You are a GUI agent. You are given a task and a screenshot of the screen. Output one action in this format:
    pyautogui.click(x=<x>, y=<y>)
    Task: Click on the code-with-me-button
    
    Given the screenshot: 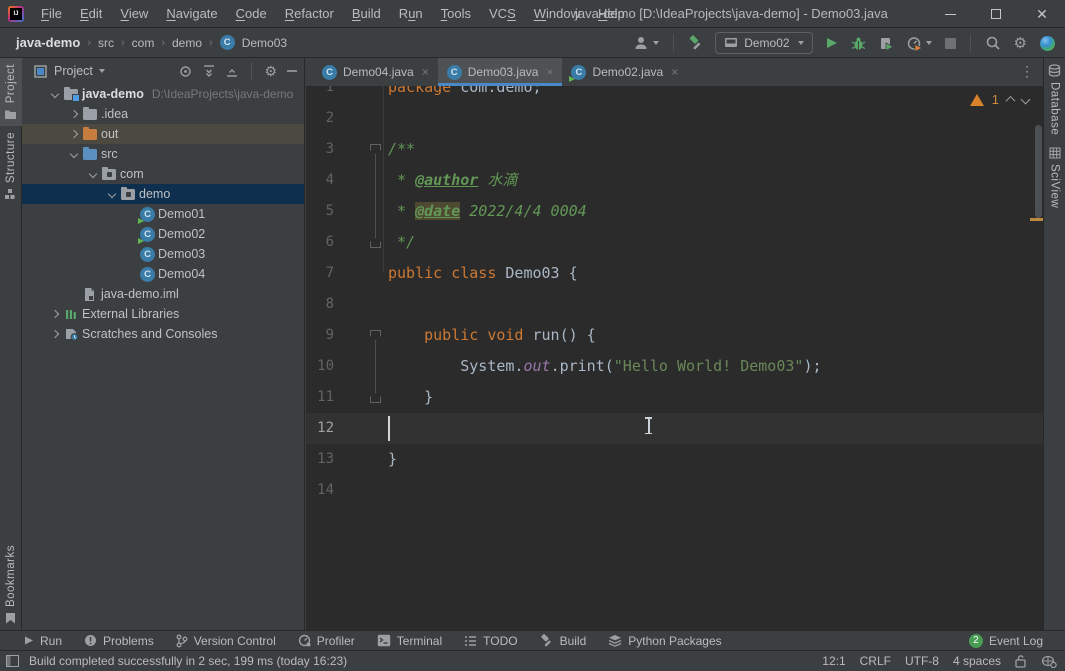 What is the action you would take?
    pyautogui.click(x=1047, y=43)
    